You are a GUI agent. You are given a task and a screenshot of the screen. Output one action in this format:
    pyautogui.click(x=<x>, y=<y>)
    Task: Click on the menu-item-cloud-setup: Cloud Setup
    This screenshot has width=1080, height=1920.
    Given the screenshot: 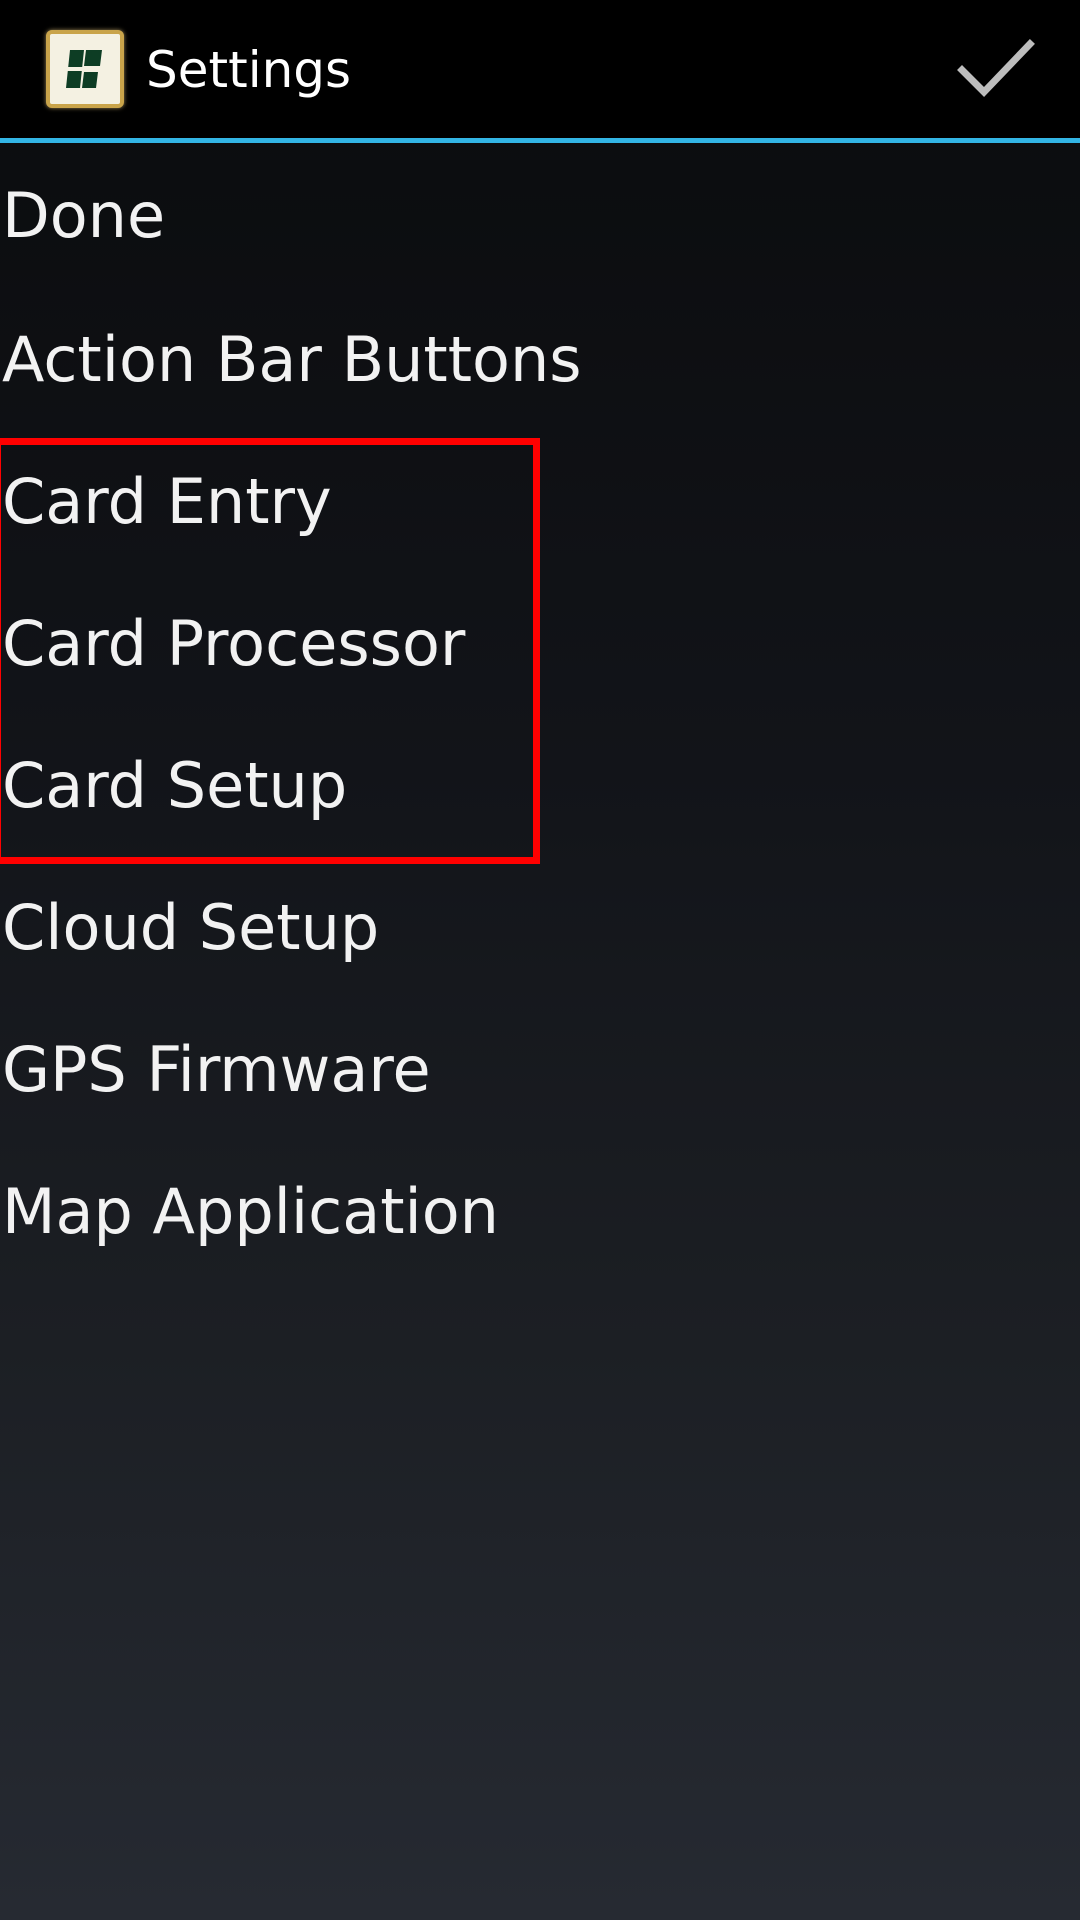 What is the action you would take?
    pyautogui.click(x=540, y=927)
    